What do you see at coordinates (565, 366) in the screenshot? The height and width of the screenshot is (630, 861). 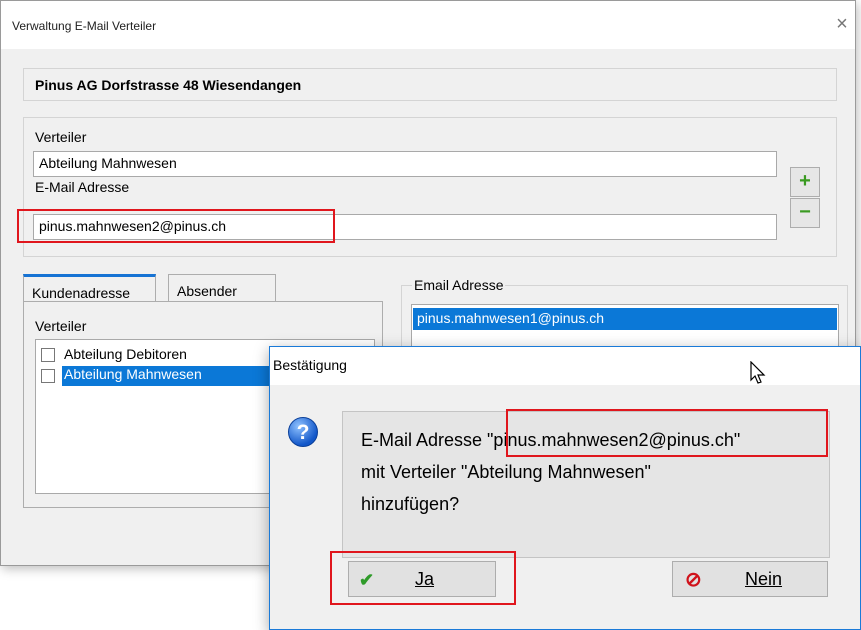 I see `dialog-title-bar: Bestätigung` at bounding box center [565, 366].